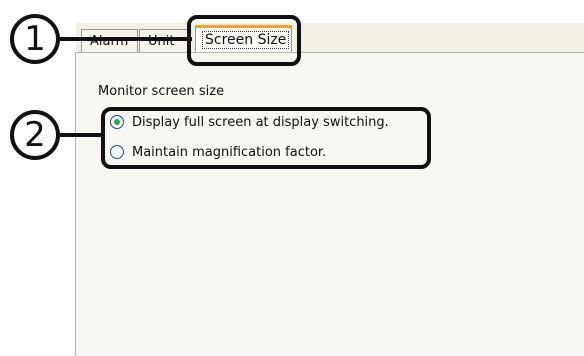  I want to click on callout-2-marker: 2, so click(35, 135).